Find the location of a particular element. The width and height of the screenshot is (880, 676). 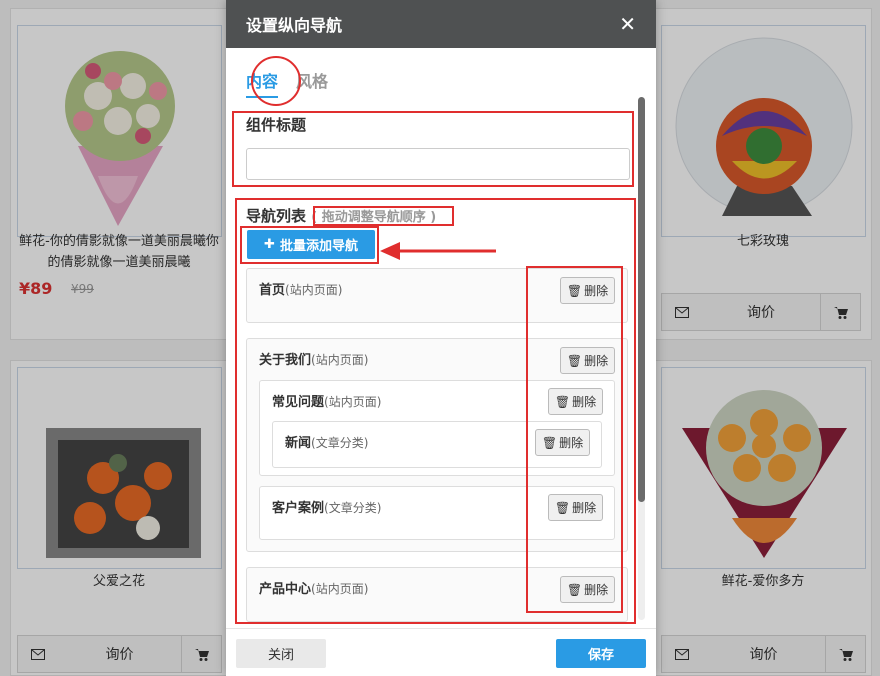

scrollbar-thumb is located at coordinates (641, 299).